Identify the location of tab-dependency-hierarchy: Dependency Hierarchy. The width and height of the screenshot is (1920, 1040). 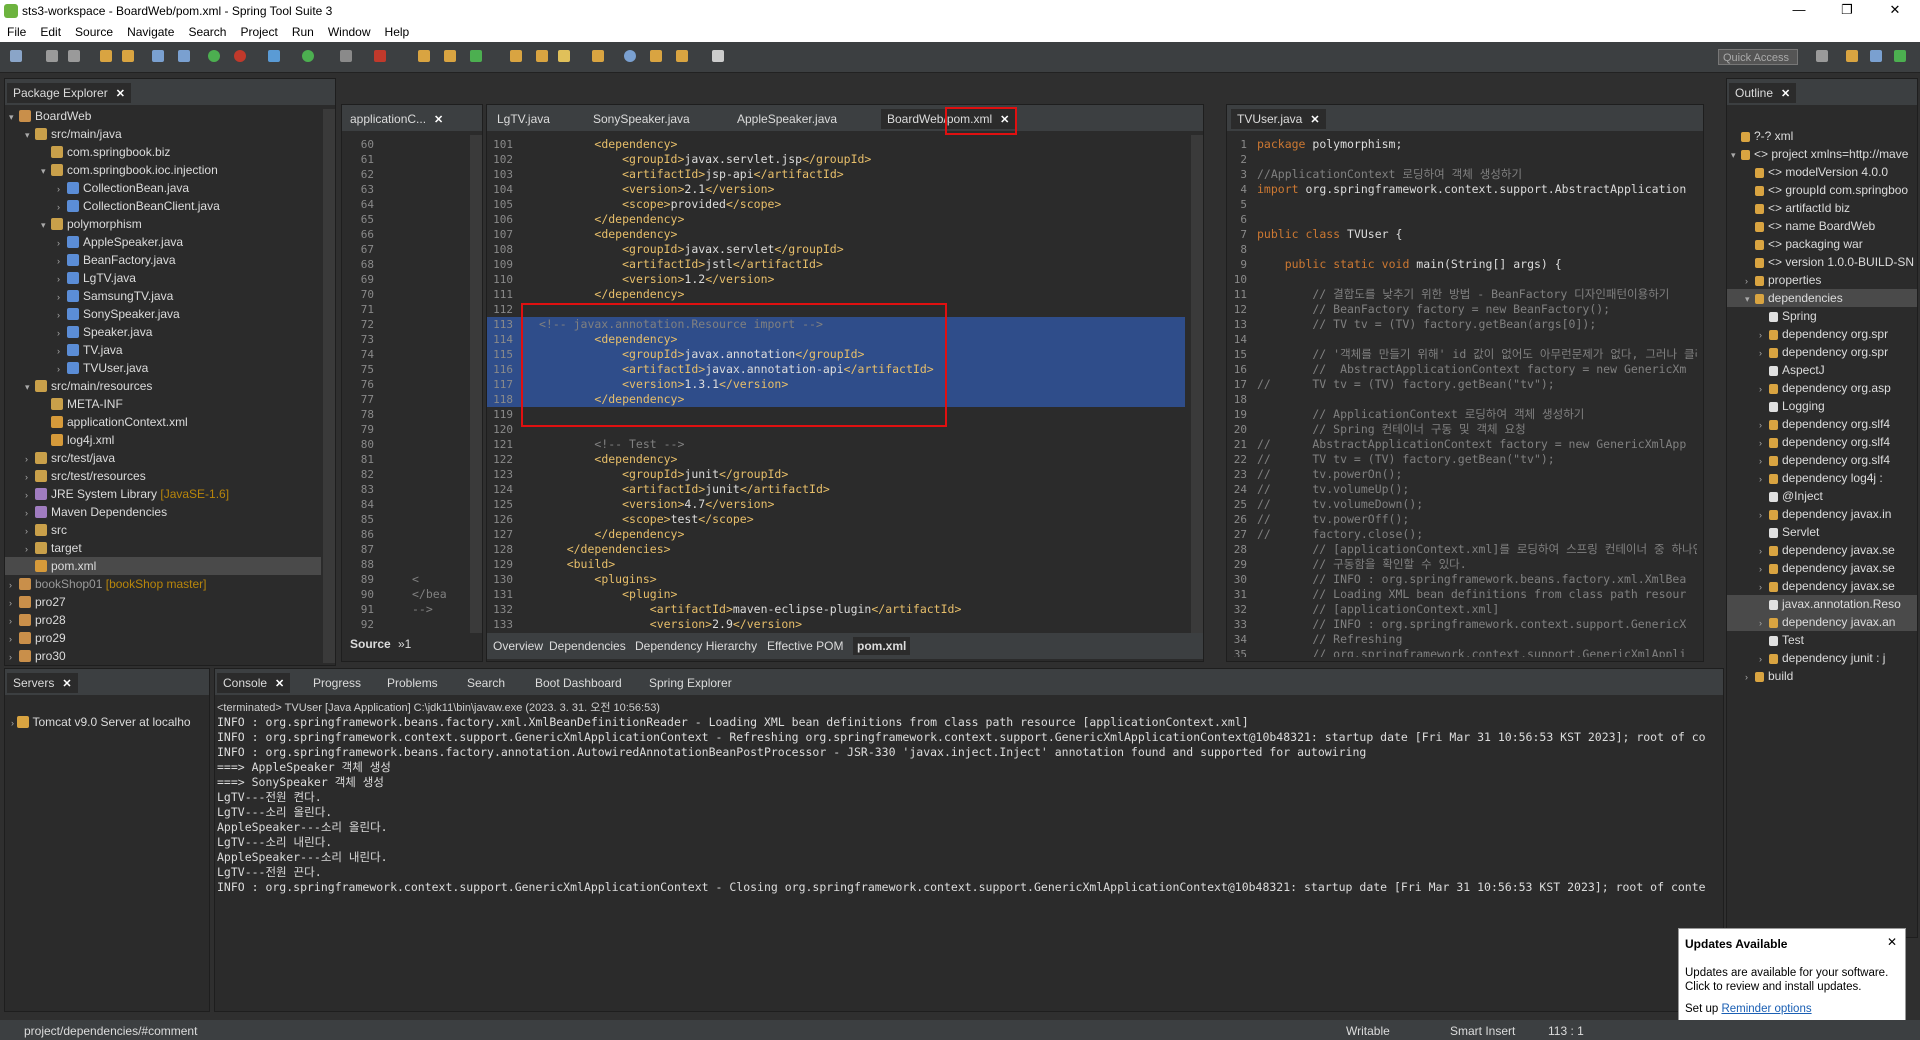
(696, 646).